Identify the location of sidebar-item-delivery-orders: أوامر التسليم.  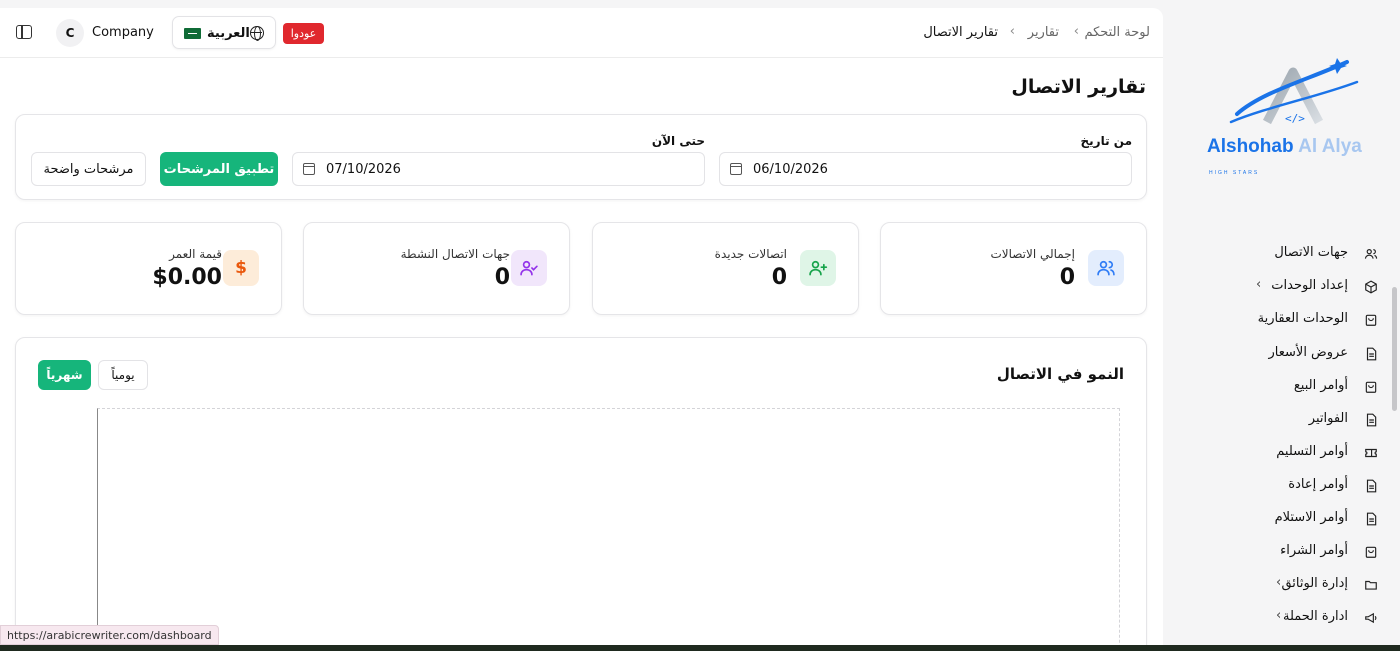
(1278, 453).